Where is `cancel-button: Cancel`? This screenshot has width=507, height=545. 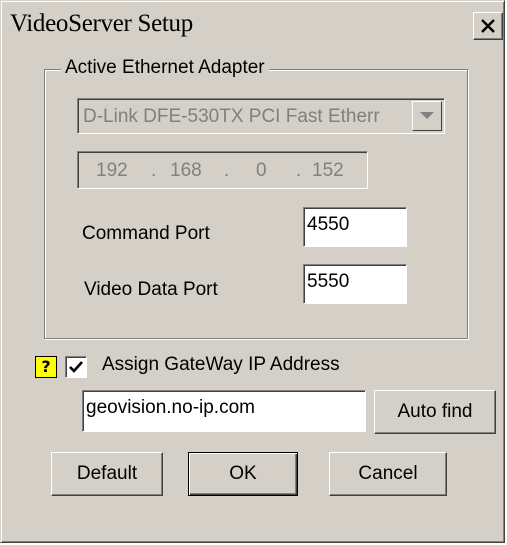
cancel-button: Cancel is located at coordinates (388, 474).